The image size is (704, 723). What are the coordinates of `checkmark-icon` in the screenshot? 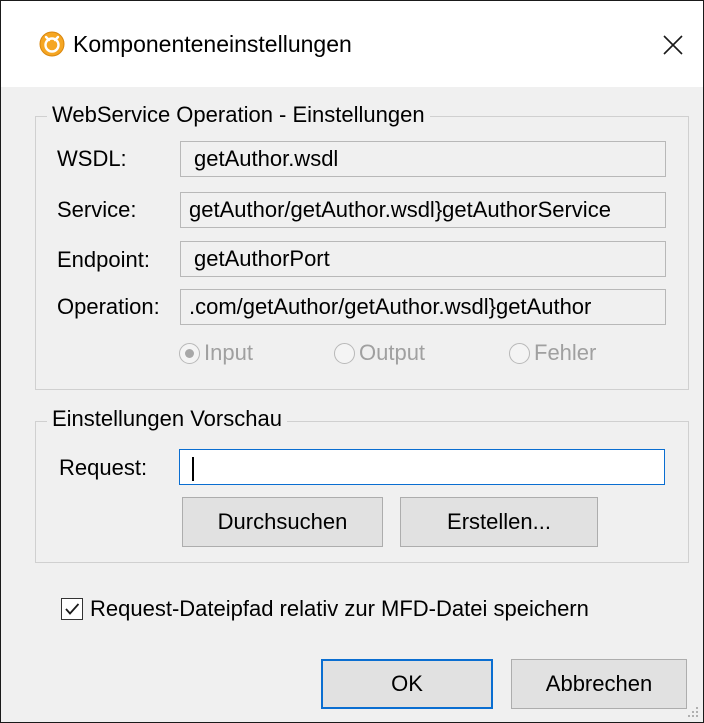 It's located at (72, 609).